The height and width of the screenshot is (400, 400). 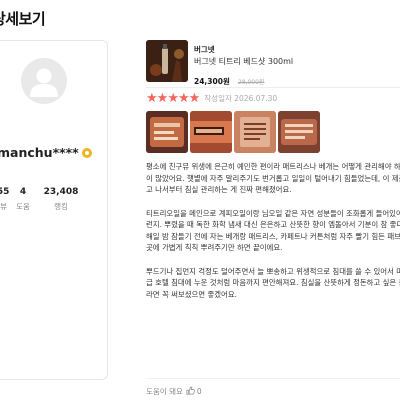 I want to click on username-row: manchu****, so click(x=46, y=152).